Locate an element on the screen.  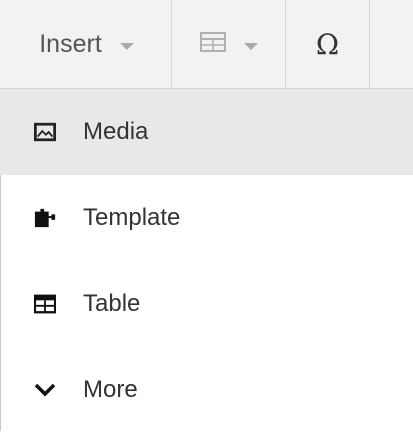
special-character-button: Ω is located at coordinates (328, 44).